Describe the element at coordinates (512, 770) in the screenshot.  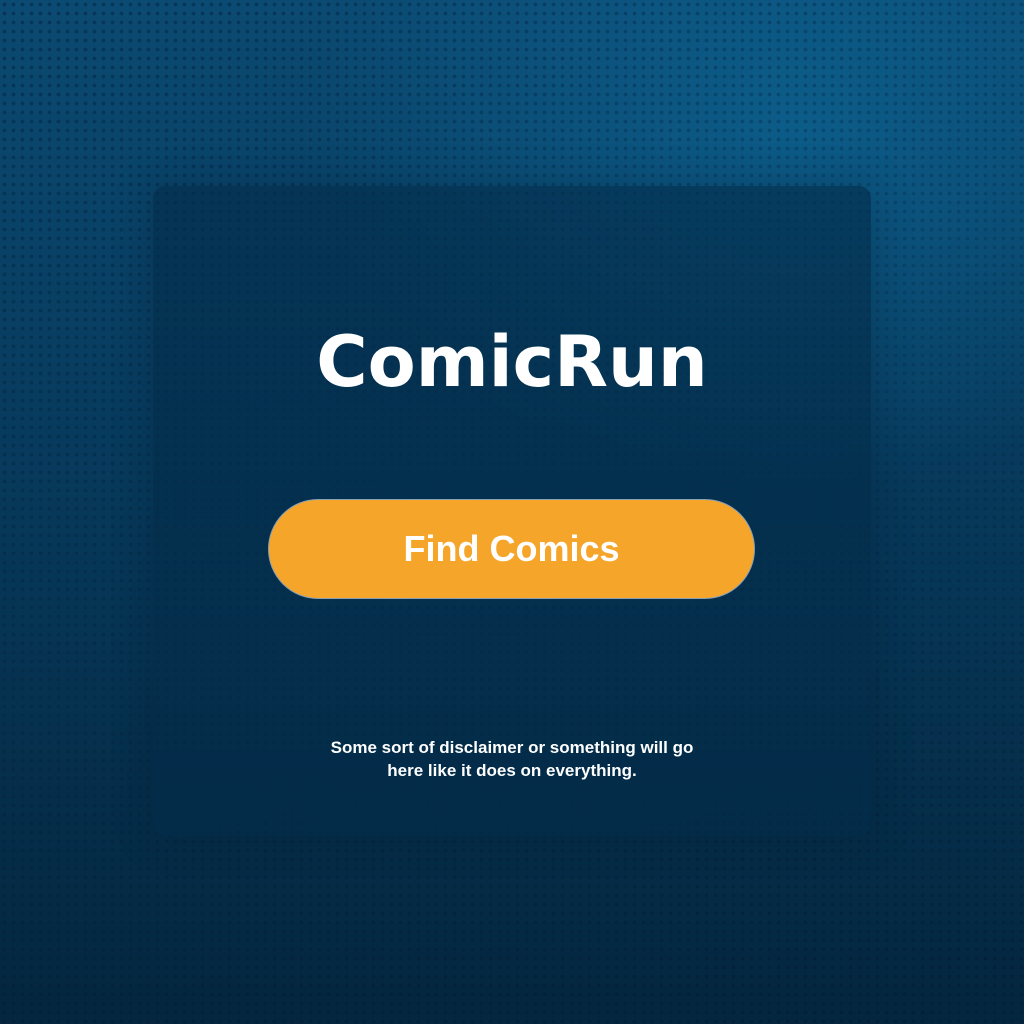
I see `disclaimer-line-2: here like it does on everything.` at that location.